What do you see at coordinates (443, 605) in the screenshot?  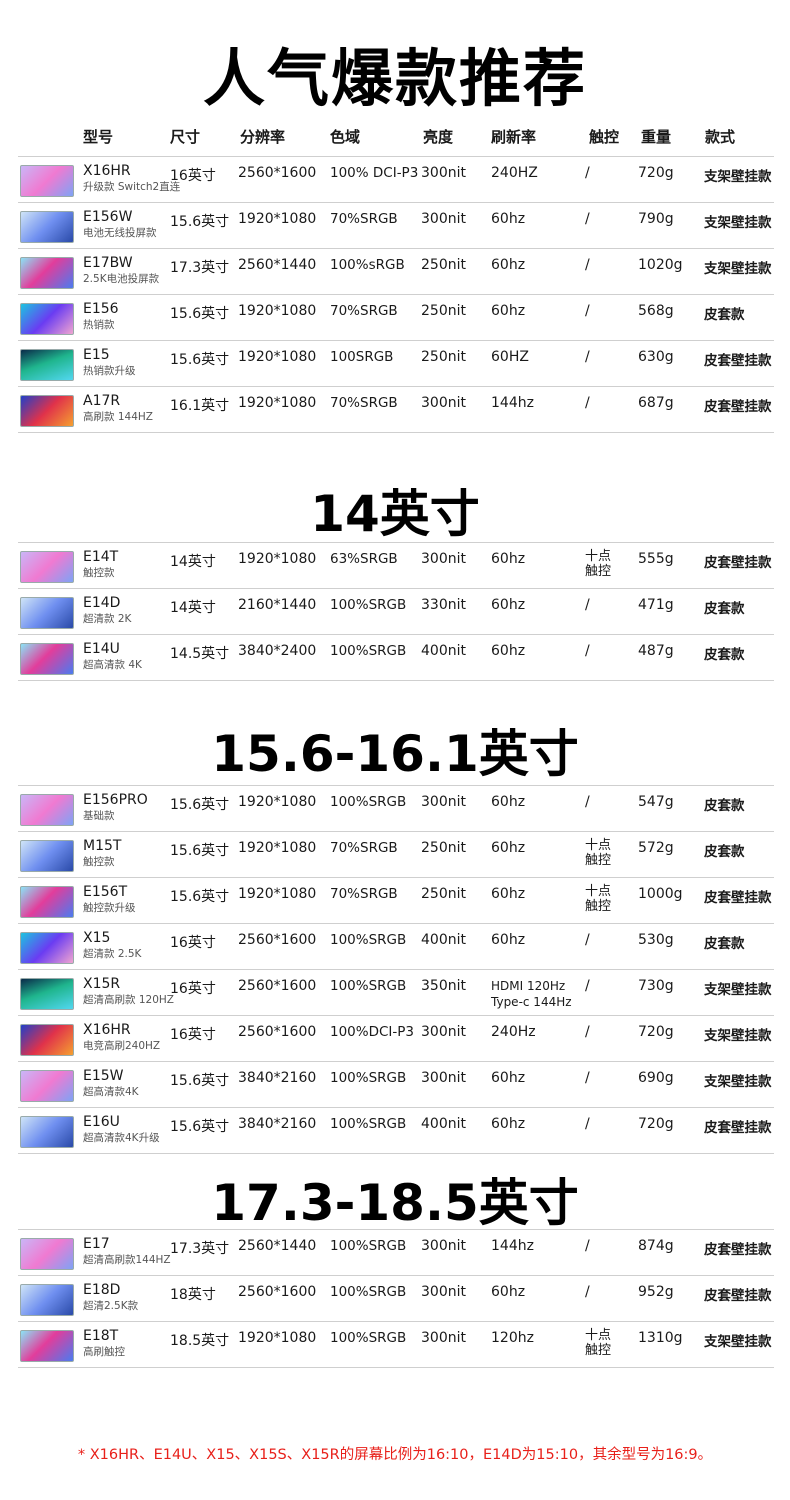 I see `brightness-cell: 330nit` at bounding box center [443, 605].